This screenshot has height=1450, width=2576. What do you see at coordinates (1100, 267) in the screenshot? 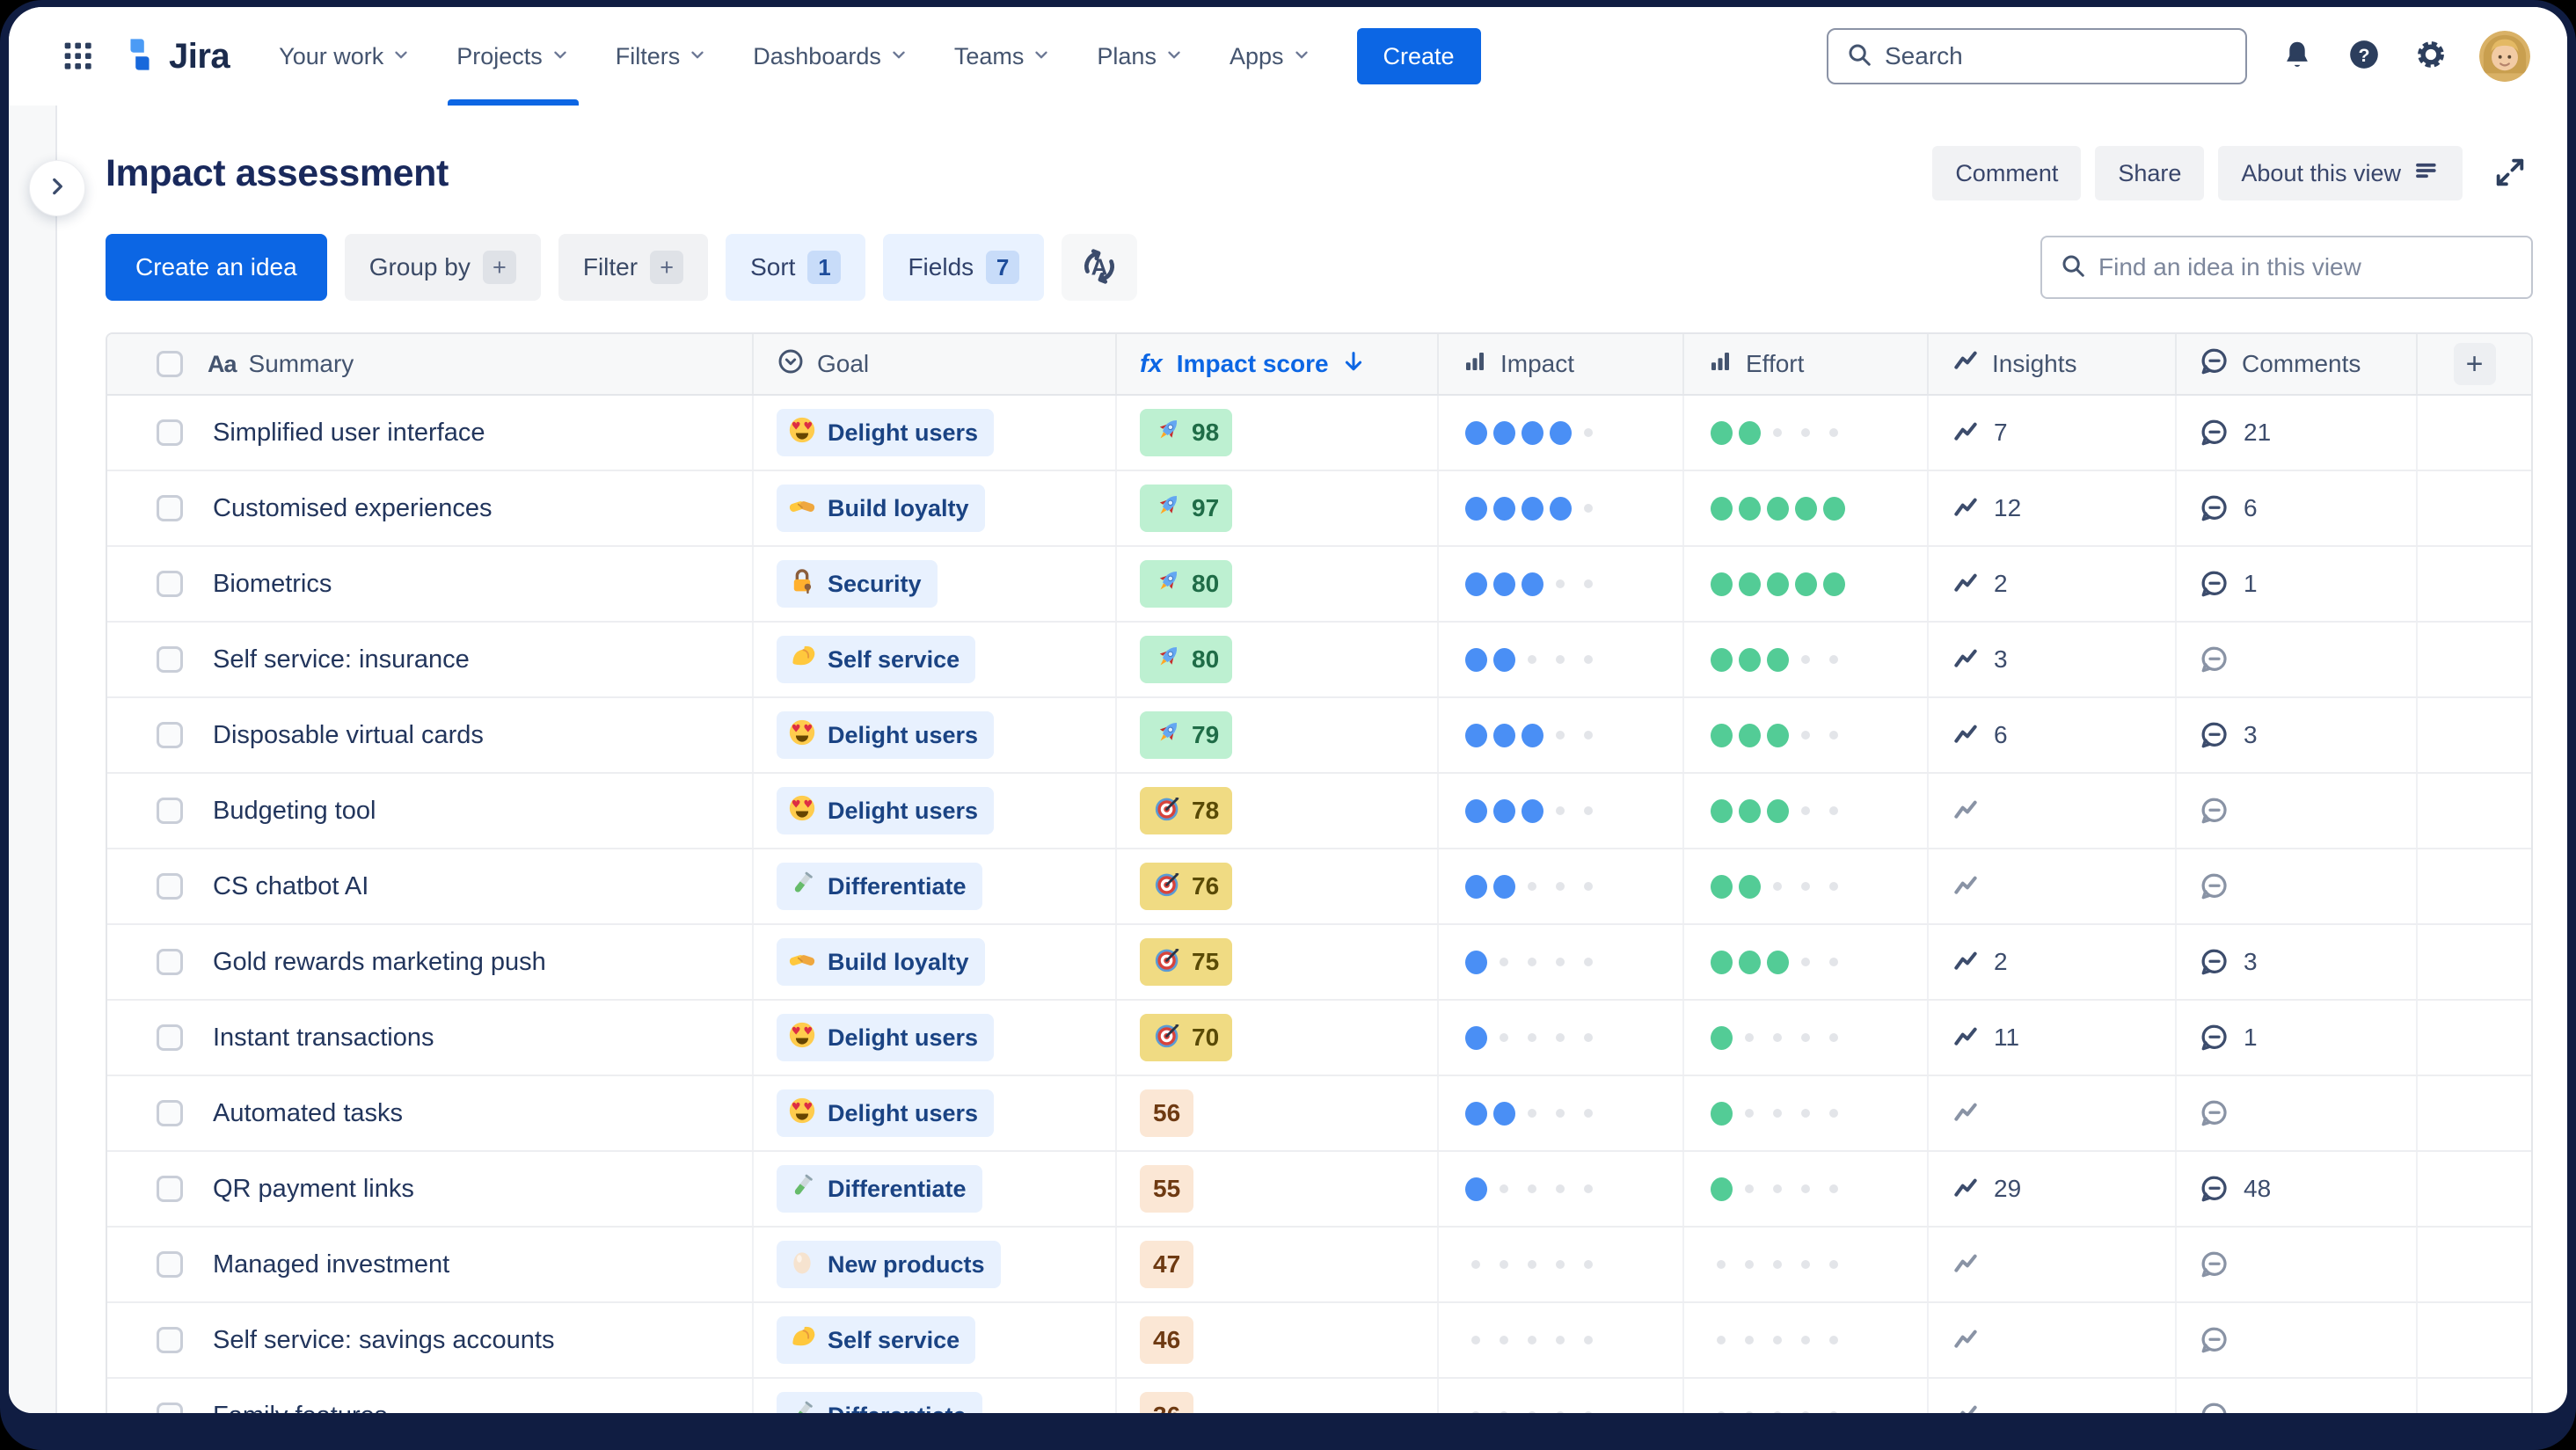
I see `translate-button: A` at bounding box center [1100, 267].